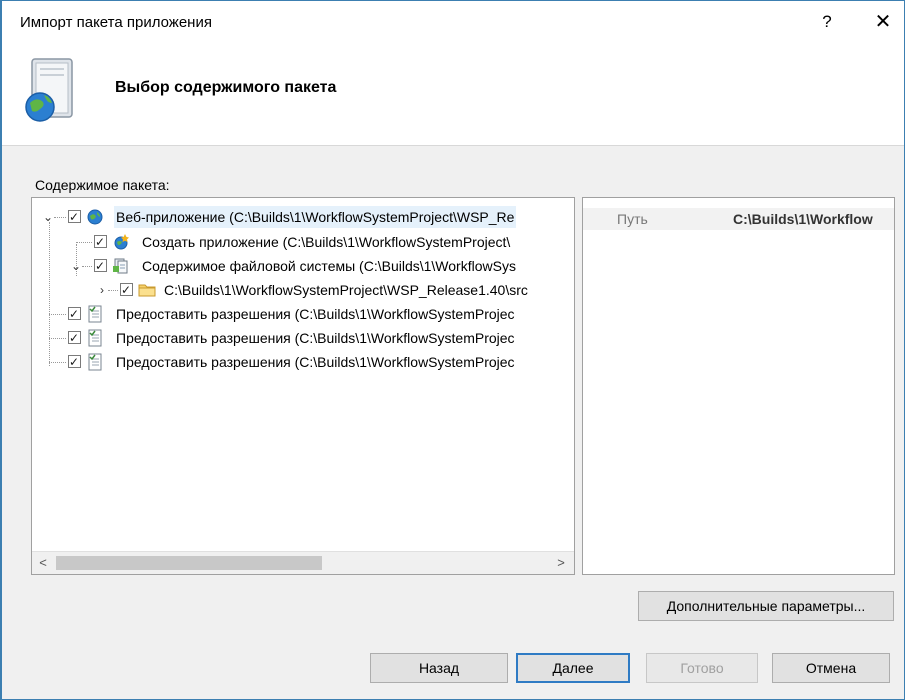  I want to click on window-title: Импорт пакета приложения, so click(116, 22).